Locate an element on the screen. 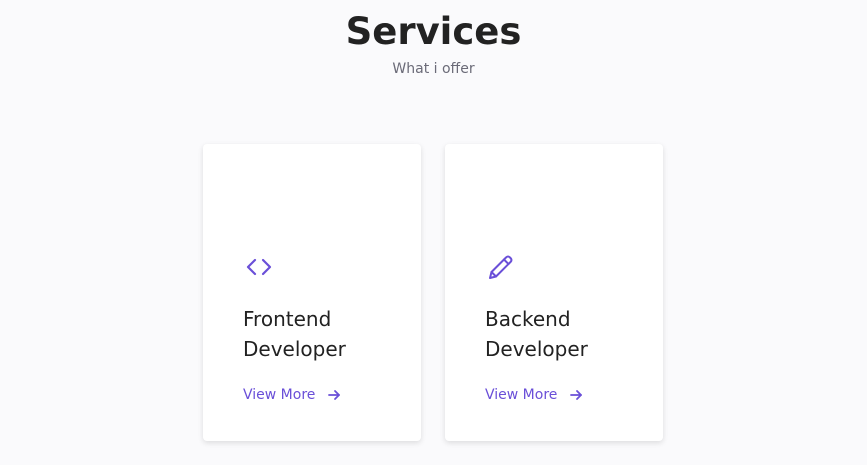  service-title: Frontend Developer is located at coordinates (323, 334).